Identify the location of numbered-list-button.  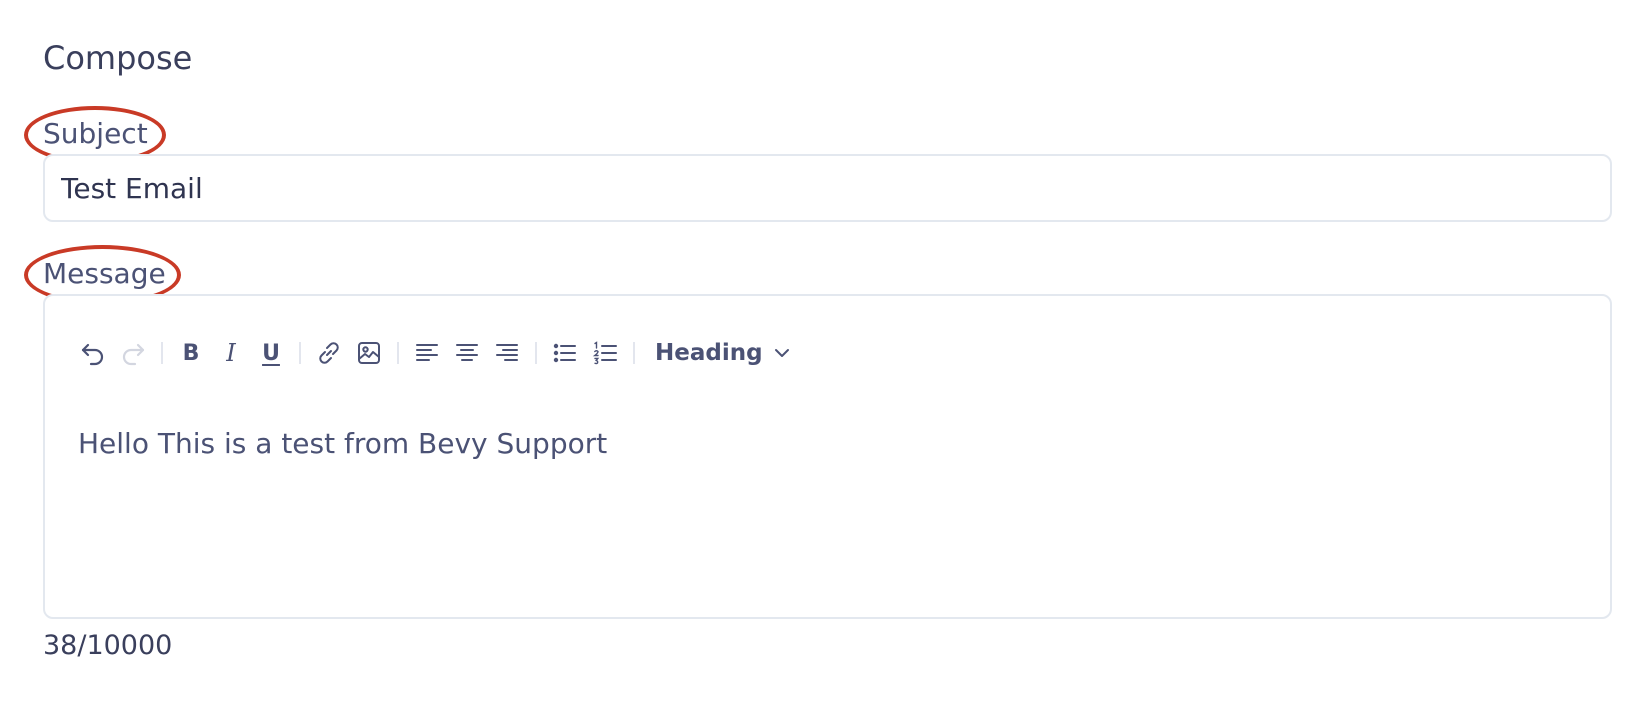
(605, 353).